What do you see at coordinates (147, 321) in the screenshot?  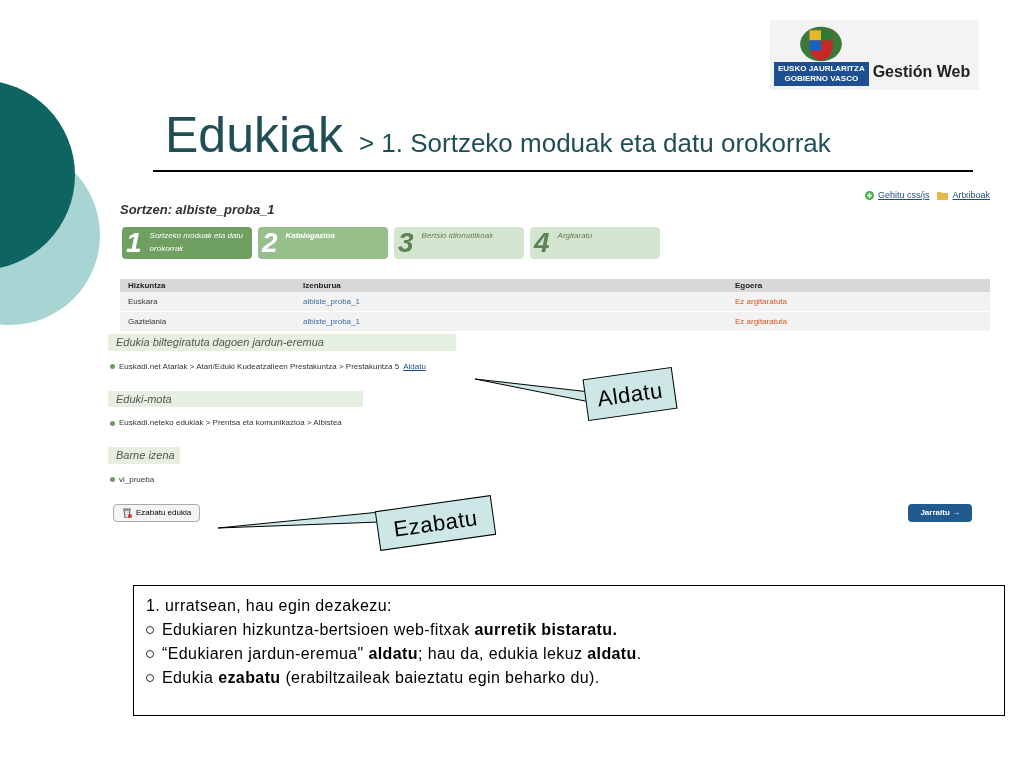 I see `table-cell-text: Gaztelania` at bounding box center [147, 321].